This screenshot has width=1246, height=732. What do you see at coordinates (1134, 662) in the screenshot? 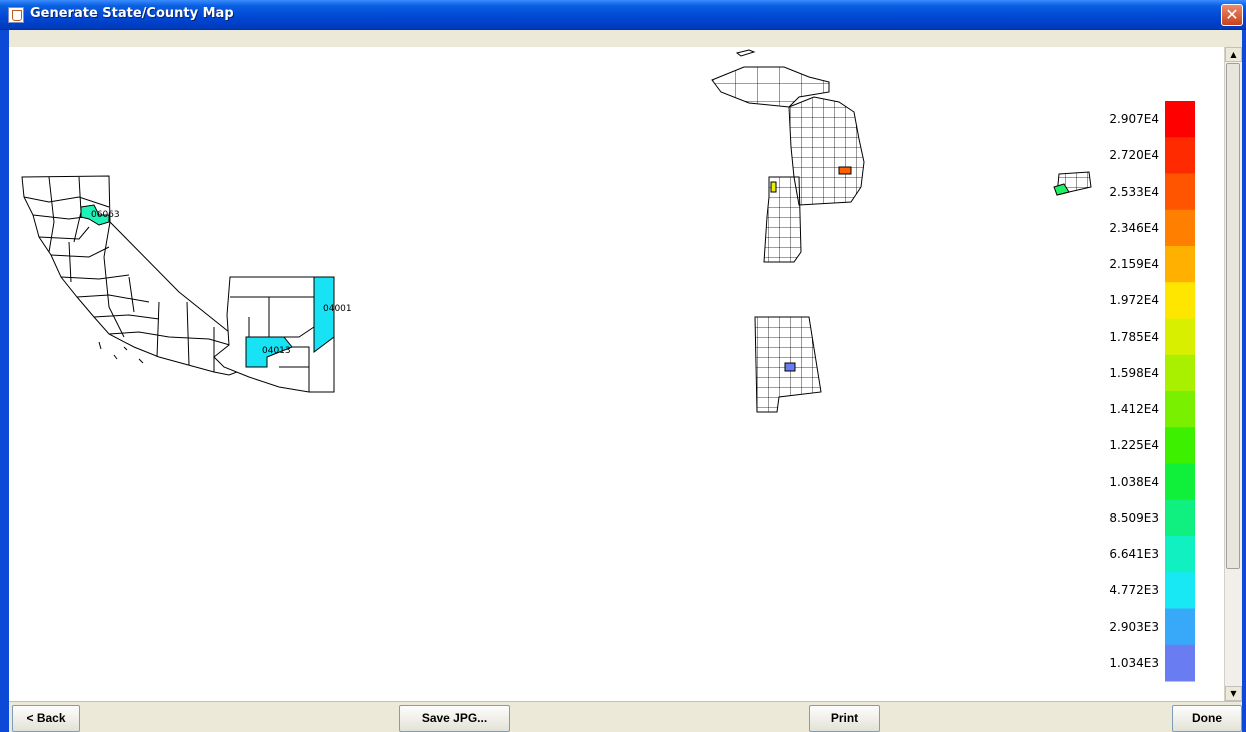
I see `legend-label: 1.034E3` at bounding box center [1134, 662].